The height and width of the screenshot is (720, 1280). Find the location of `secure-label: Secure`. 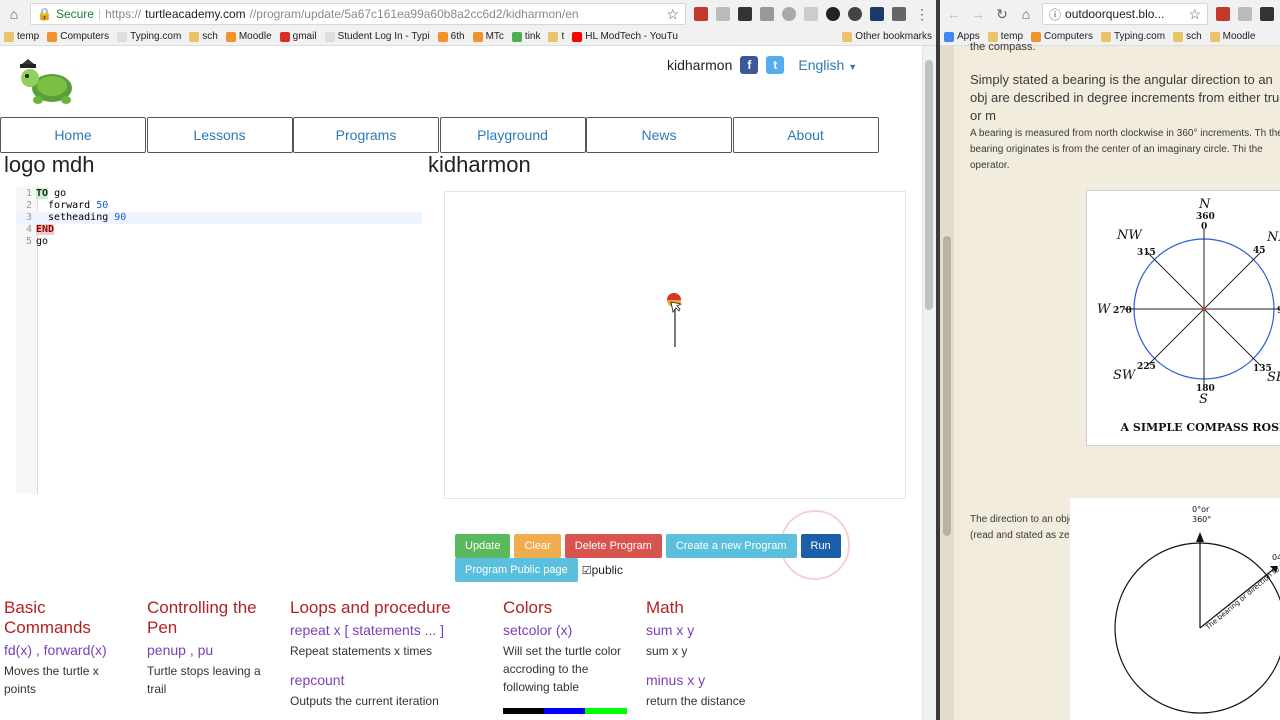

secure-label: Secure is located at coordinates (74, 14).